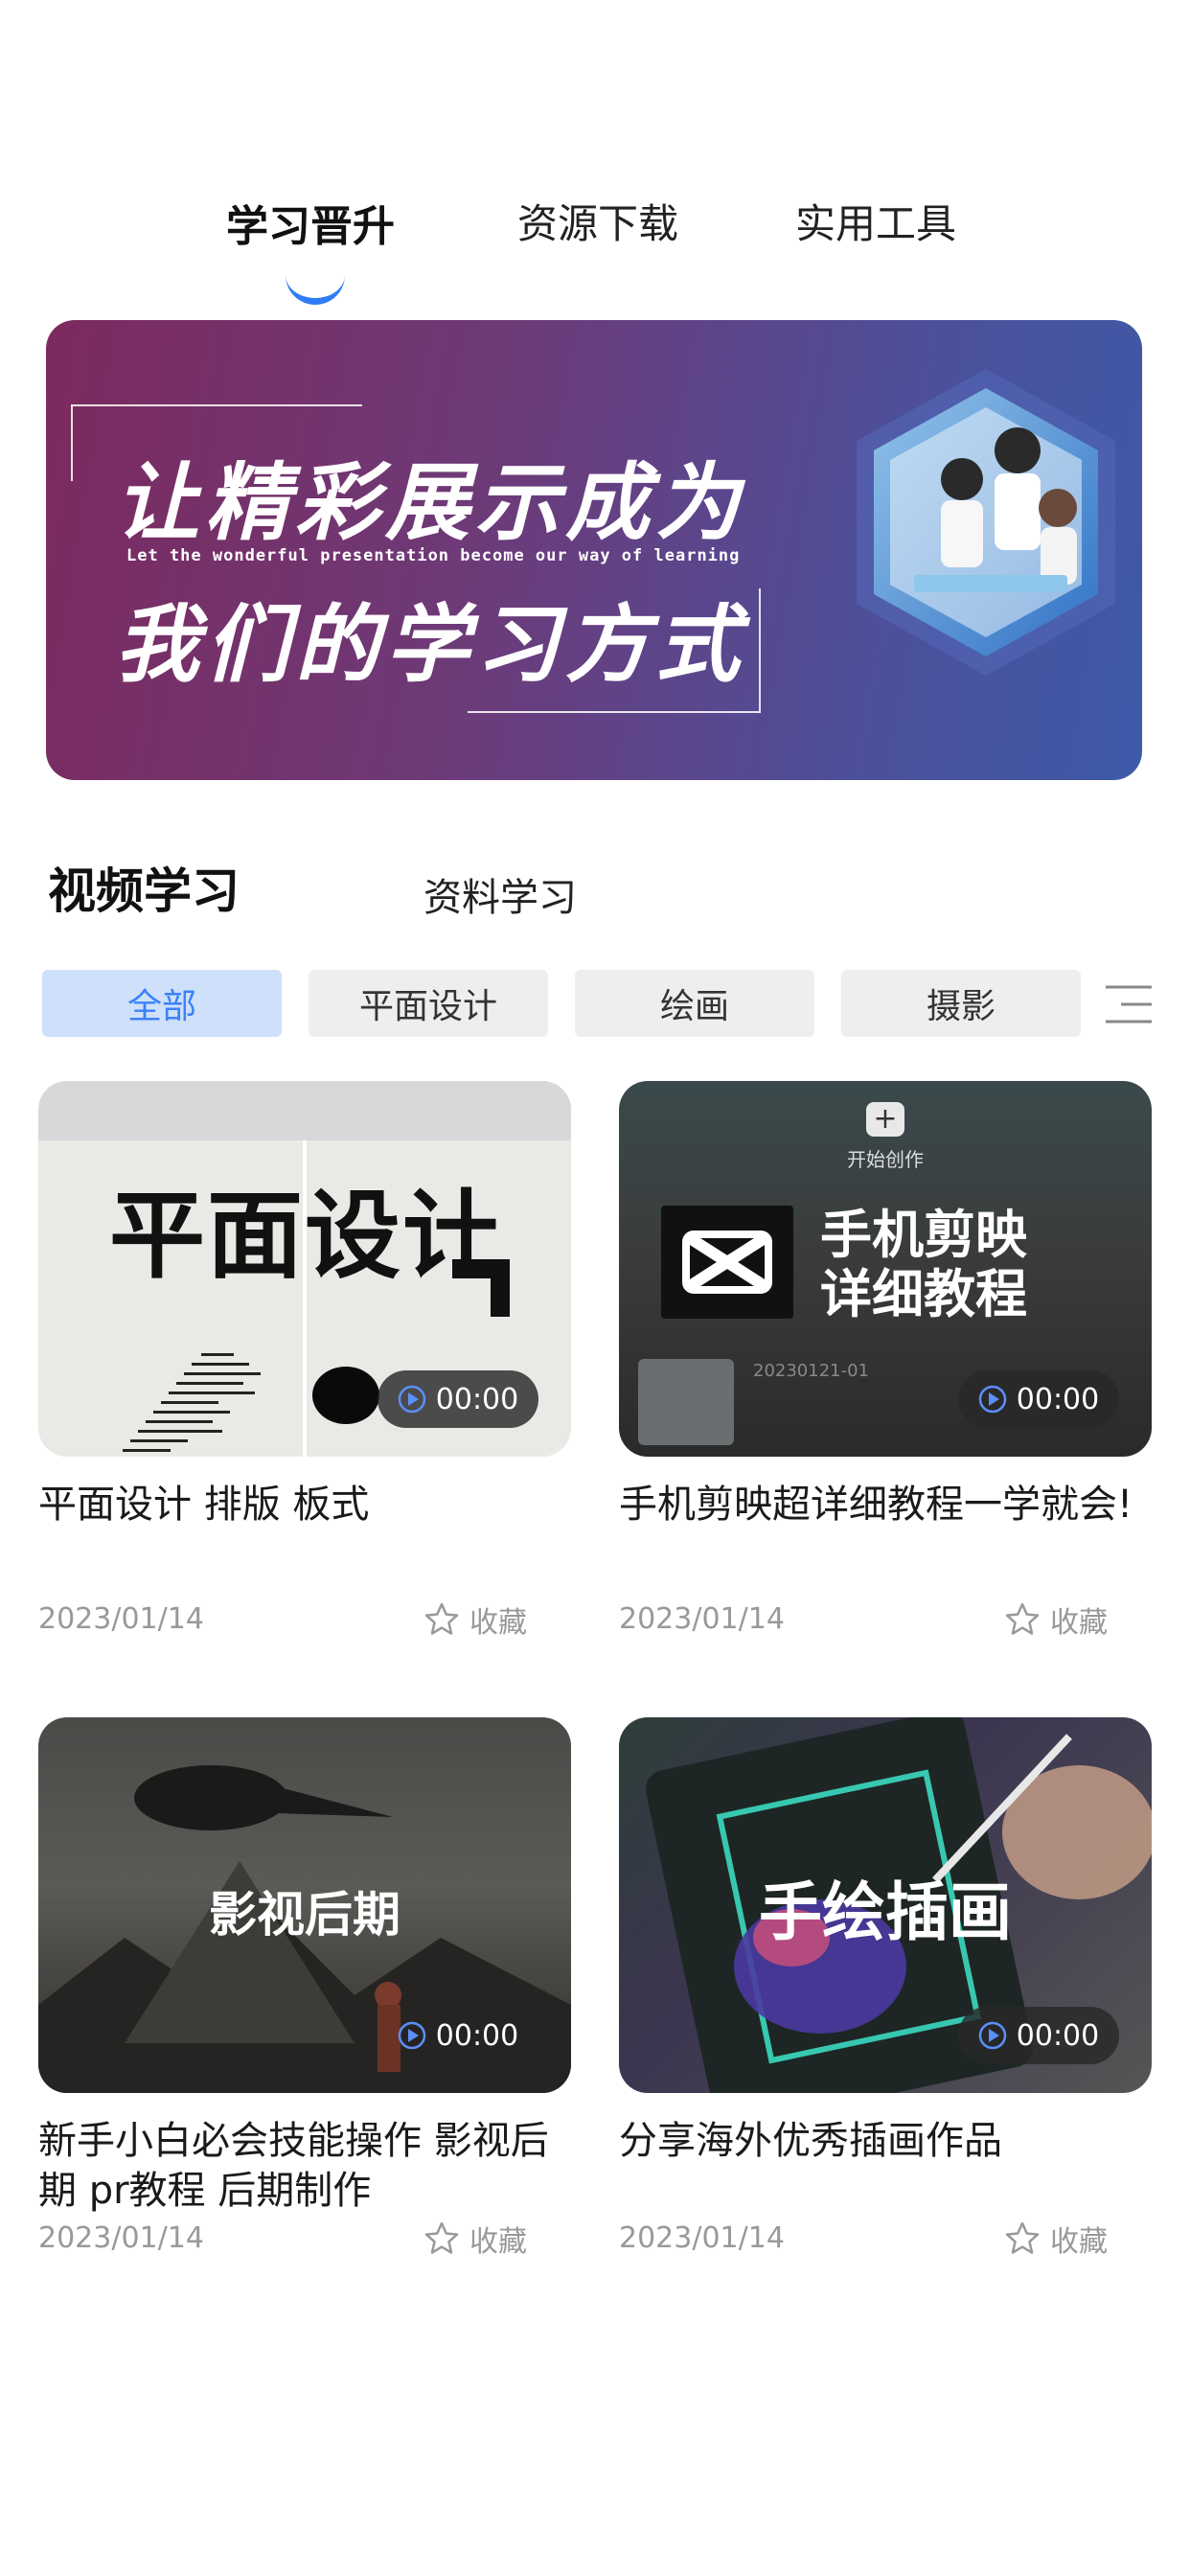  What do you see at coordinates (304, 1110) in the screenshot?
I see `thumbnail-band` at bounding box center [304, 1110].